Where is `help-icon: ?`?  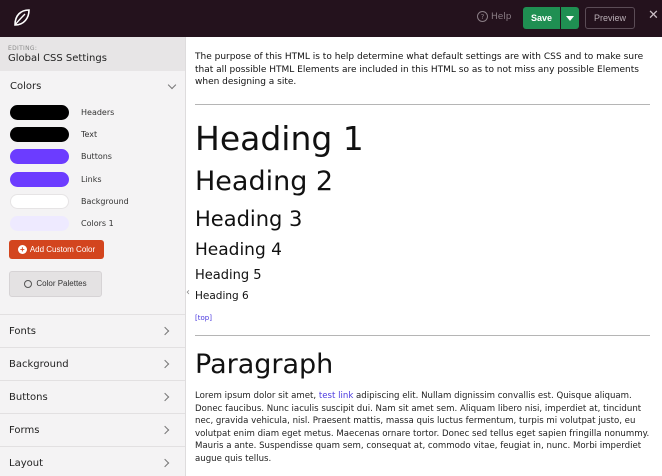 help-icon: ? is located at coordinates (482, 16).